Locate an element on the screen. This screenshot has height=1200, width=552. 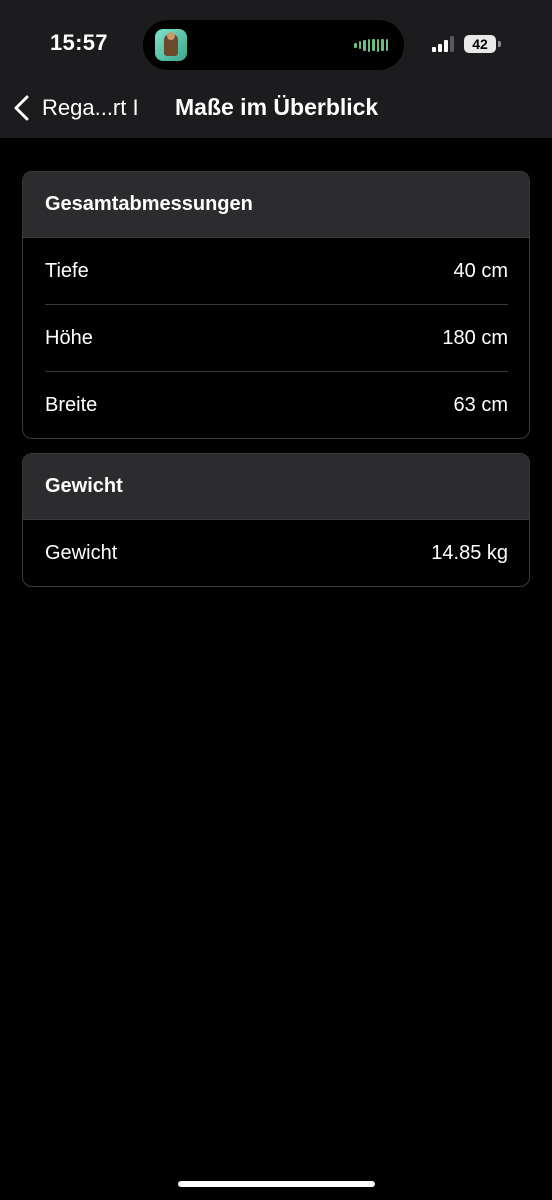
row-label: Breite is located at coordinates (71, 404).